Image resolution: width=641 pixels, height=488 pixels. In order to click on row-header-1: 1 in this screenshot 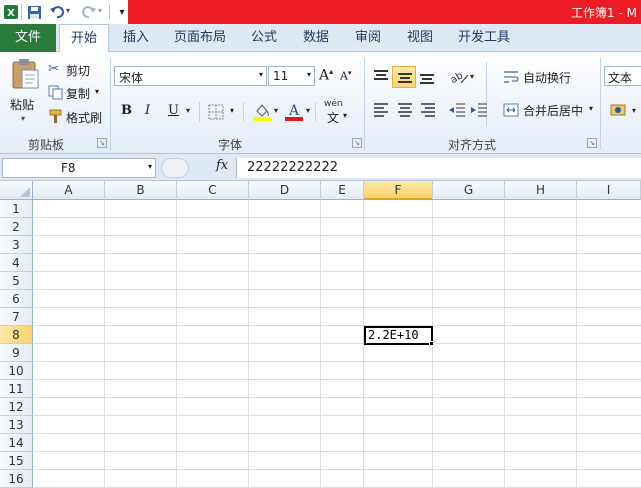, I will do `click(16, 209)`.